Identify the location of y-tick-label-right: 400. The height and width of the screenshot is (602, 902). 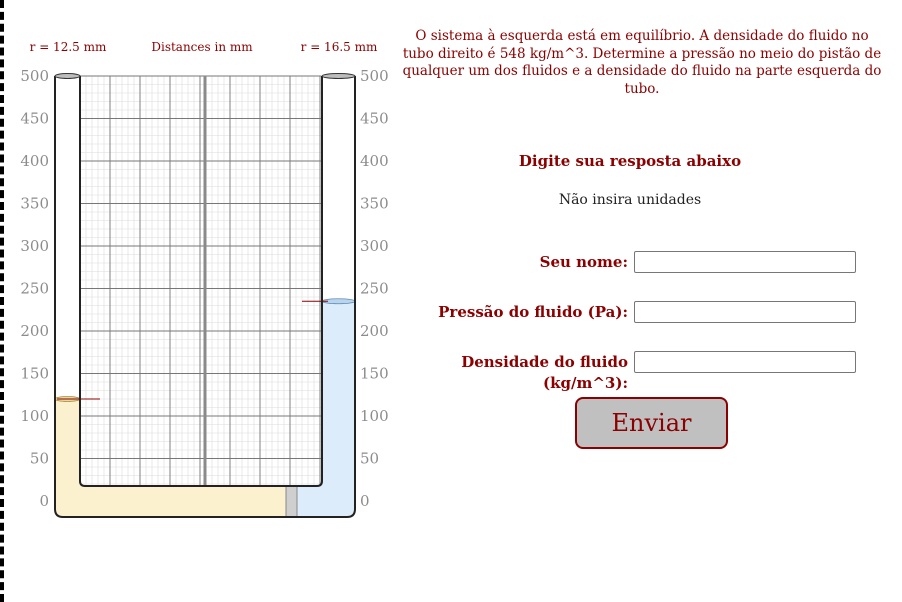
(374, 161).